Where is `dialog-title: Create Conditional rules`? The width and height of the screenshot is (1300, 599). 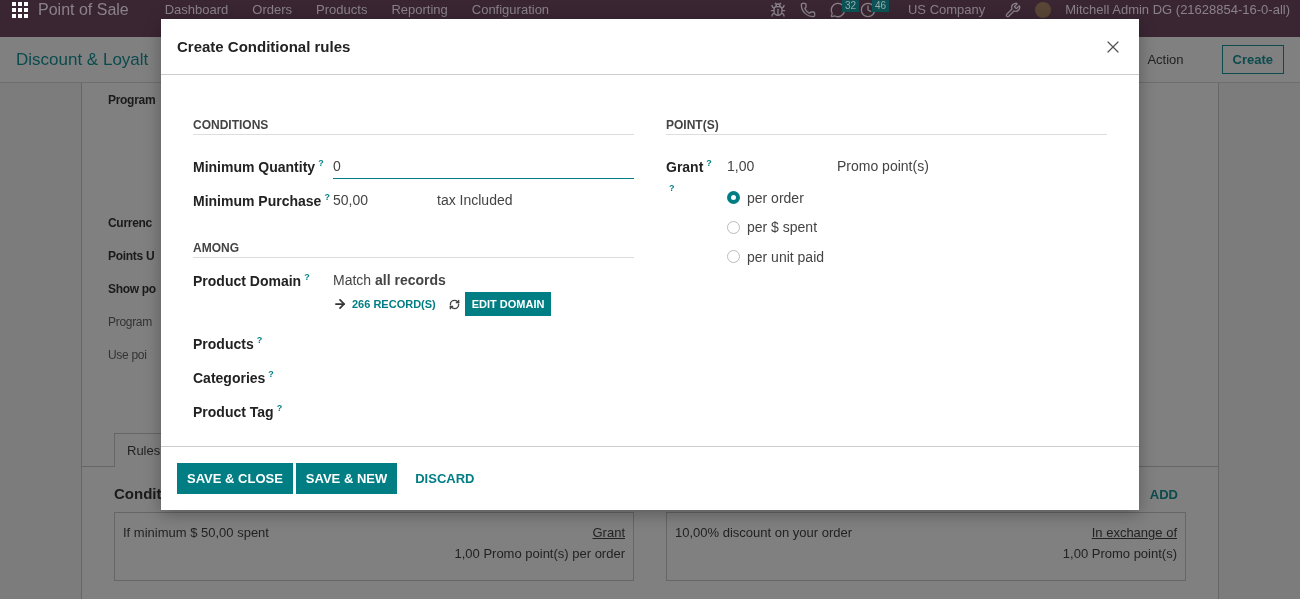 dialog-title: Create Conditional rules is located at coordinates (264, 46).